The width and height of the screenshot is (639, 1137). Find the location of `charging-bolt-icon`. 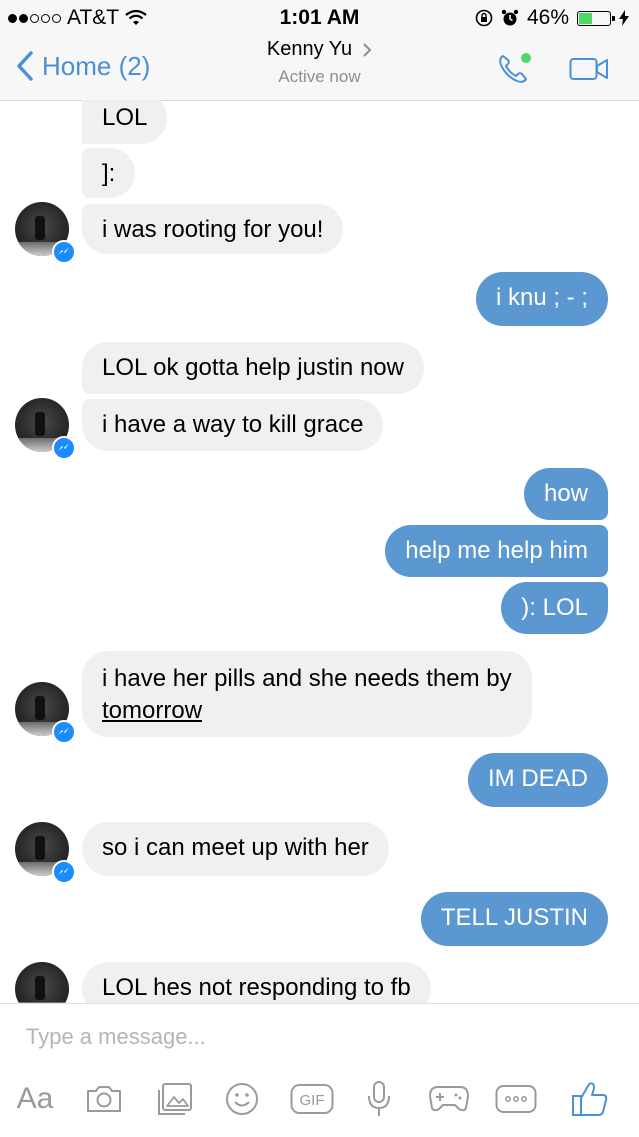

charging-bolt-icon is located at coordinates (624, 18).